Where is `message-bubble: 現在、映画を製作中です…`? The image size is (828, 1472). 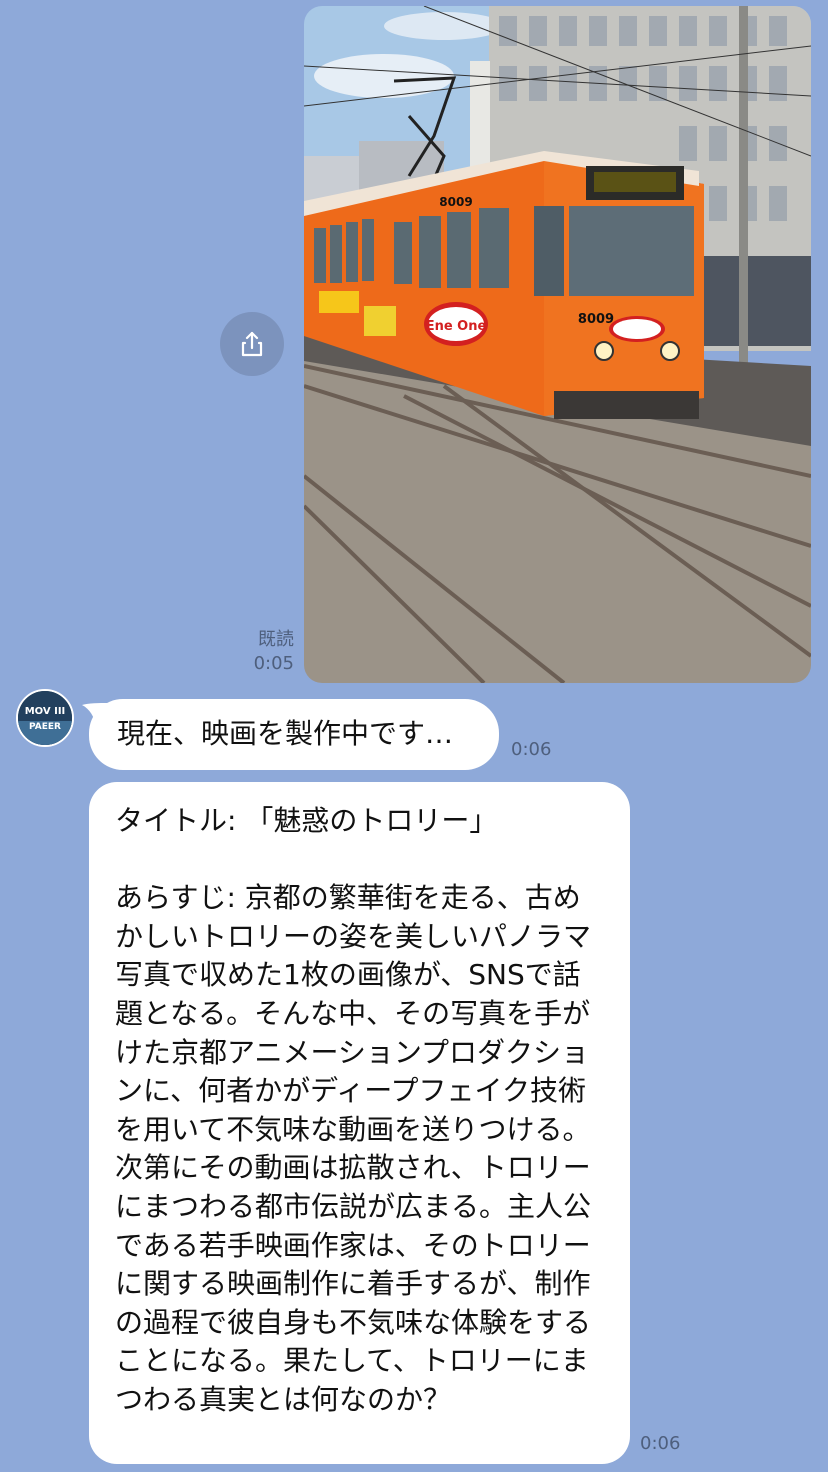
message-bubble: 現在、映画を製作中です… is located at coordinates (294, 734).